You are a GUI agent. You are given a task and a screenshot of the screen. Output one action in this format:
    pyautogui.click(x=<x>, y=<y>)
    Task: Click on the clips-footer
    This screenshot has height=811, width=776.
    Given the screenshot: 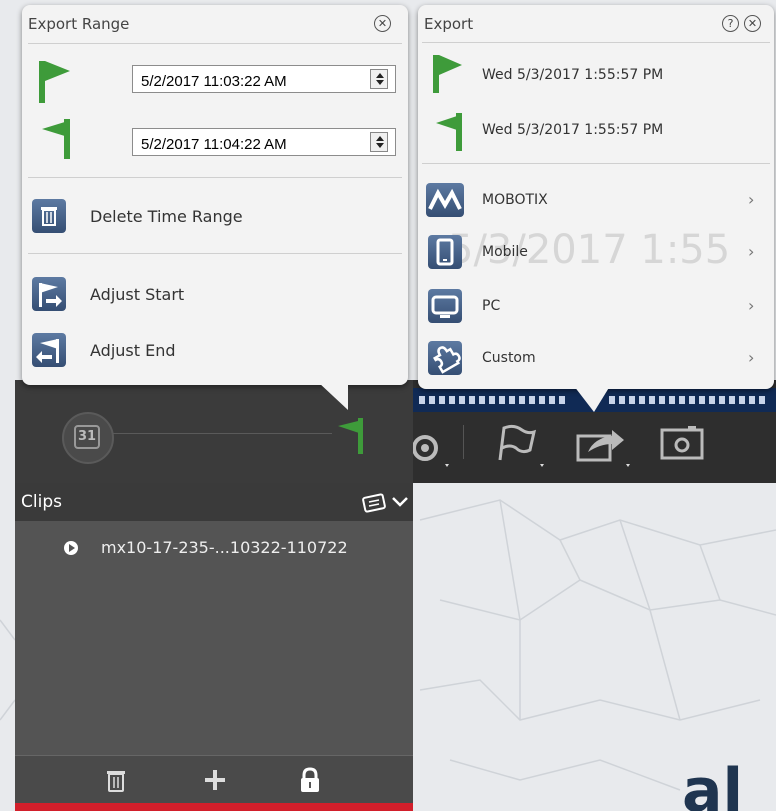 What is the action you would take?
    pyautogui.click(x=214, y=779)
    